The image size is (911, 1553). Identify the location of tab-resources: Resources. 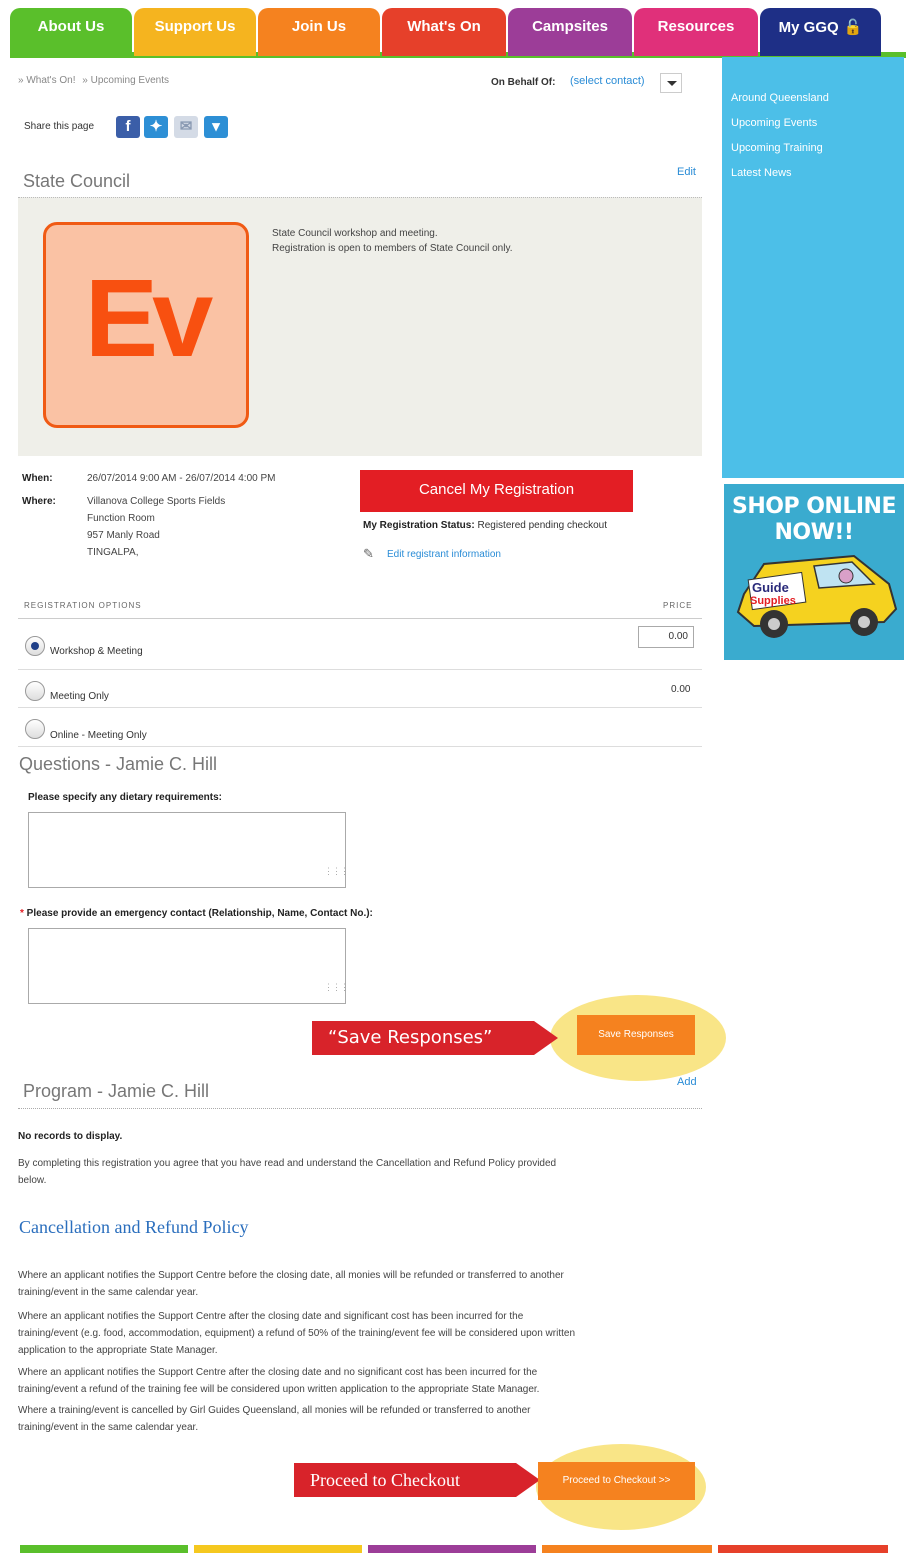
(696, 32).